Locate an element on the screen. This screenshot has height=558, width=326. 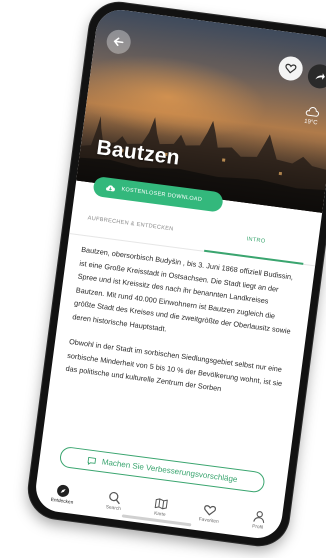
favorite-button is located at coordinates (291, 68).